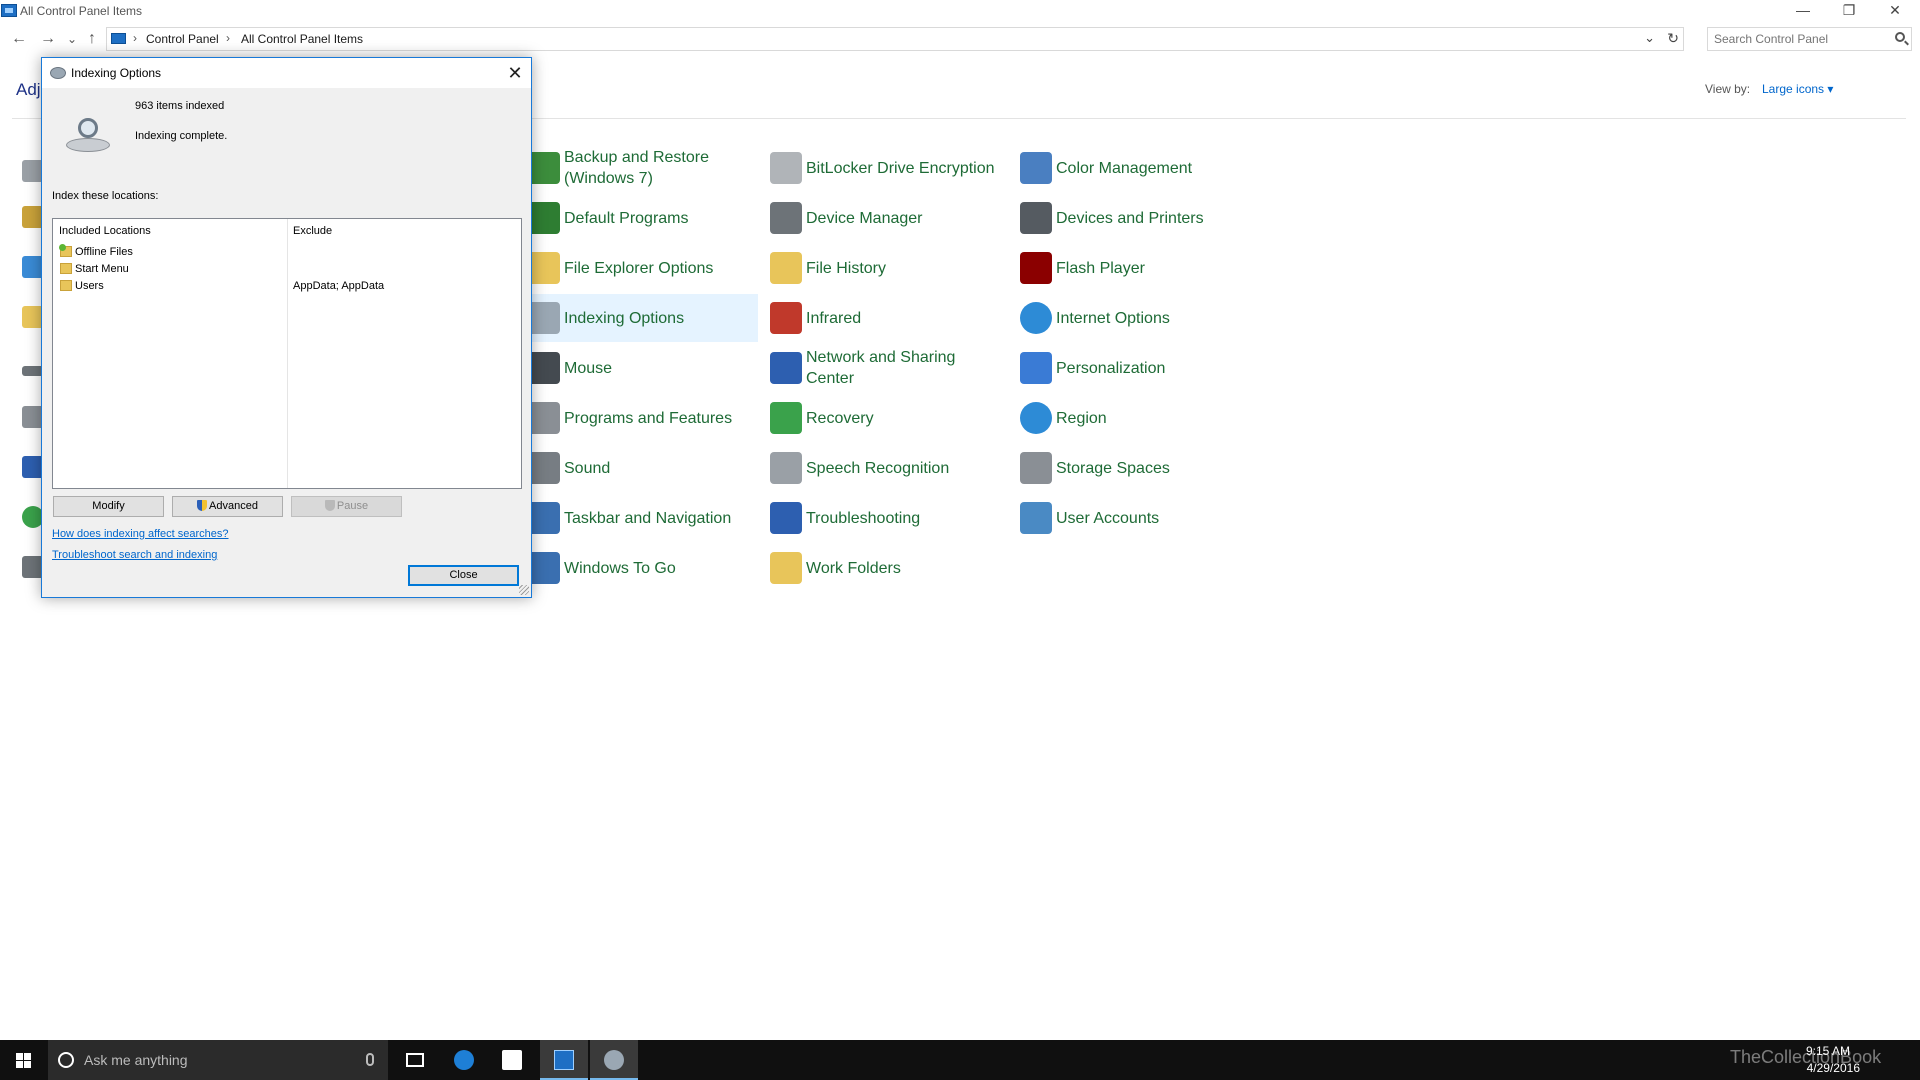 The width and height of the screenshot is (1920, 1080). What do you see at coordinates (1036, 468) in the screenshot?
I see `storage-icon` at bounding box center [1036, 468].